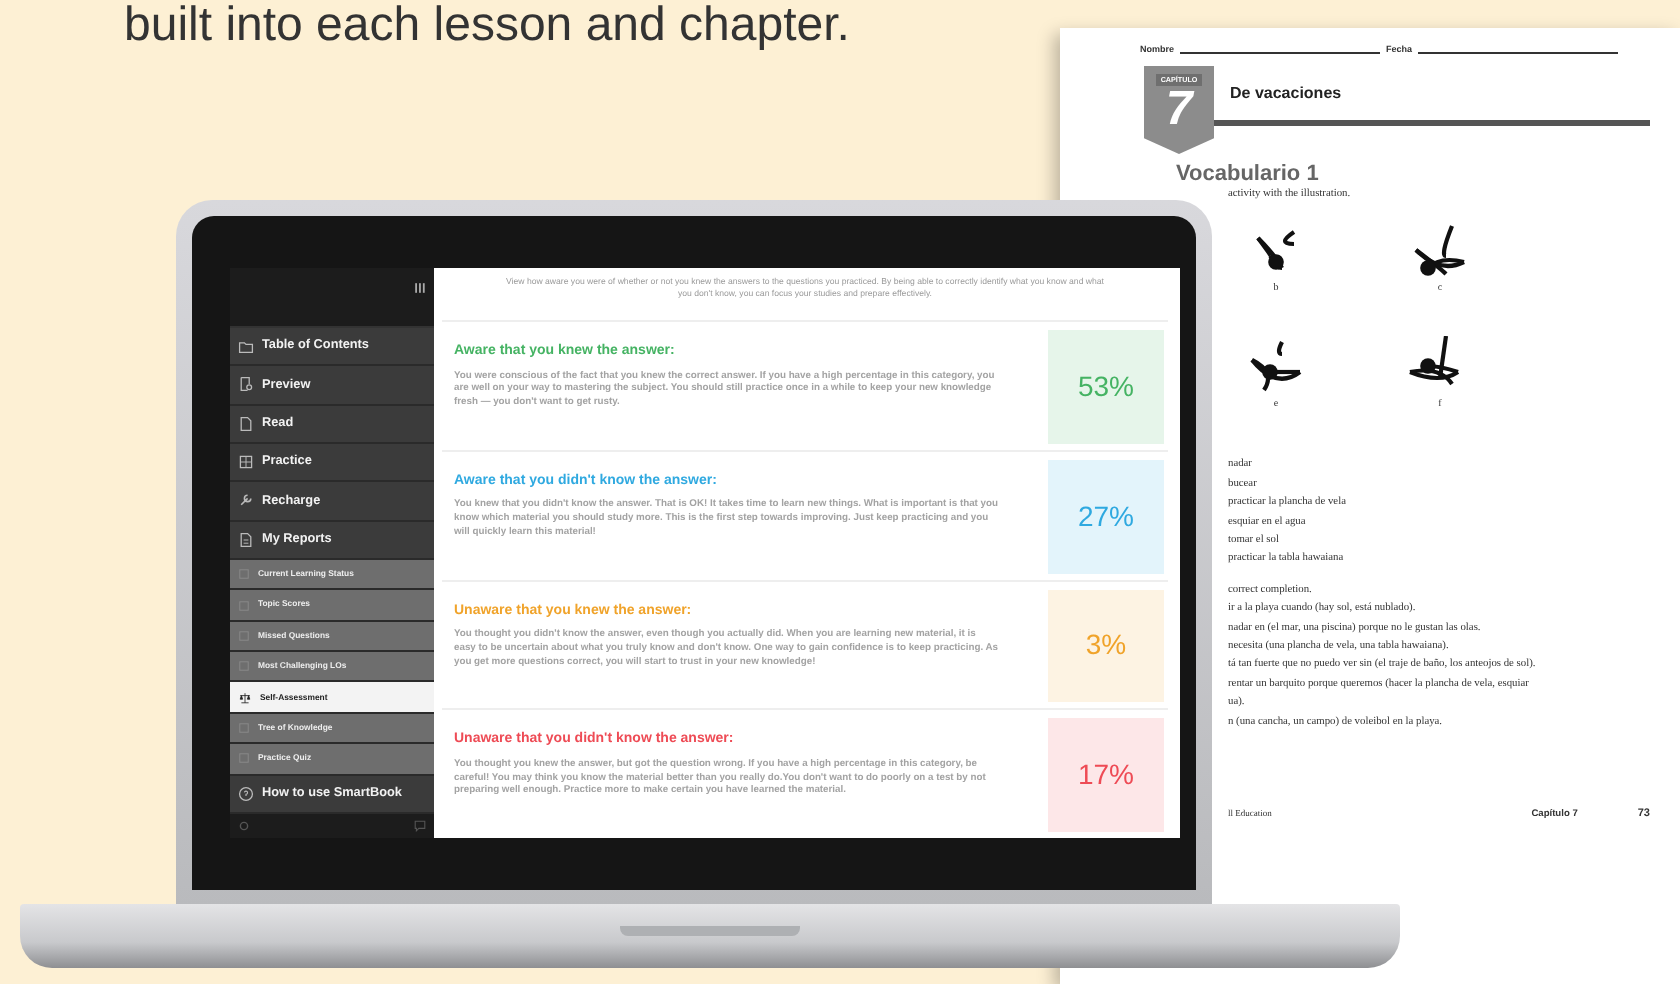  Describe the element at coordinates (246, 462) in the screenshot. I see `grid-icon` at that location.